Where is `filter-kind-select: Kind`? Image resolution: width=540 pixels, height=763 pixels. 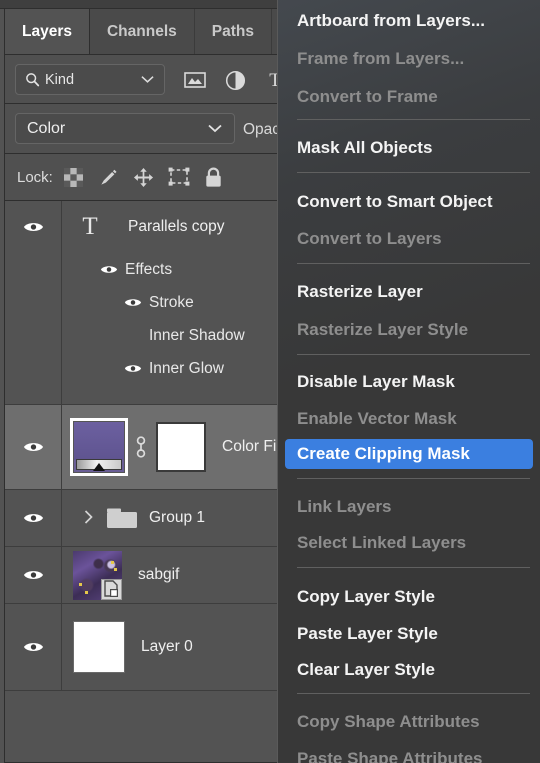
filter-kind-select: Kind is located at coordinates (90, 79).